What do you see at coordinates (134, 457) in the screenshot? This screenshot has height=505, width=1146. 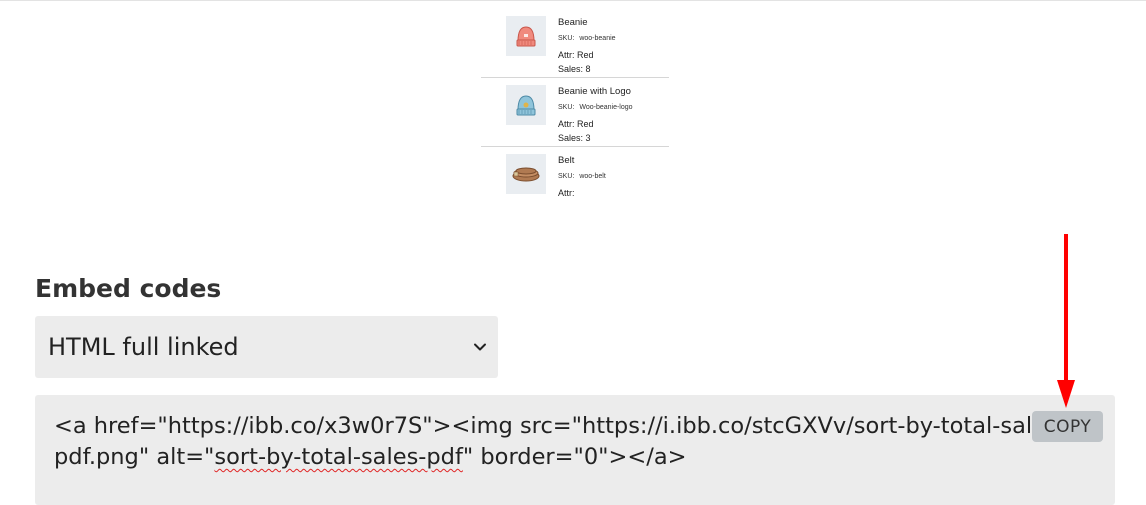 I see `code-segment: pdf.png" alt="` at bounding box center [134, 457].